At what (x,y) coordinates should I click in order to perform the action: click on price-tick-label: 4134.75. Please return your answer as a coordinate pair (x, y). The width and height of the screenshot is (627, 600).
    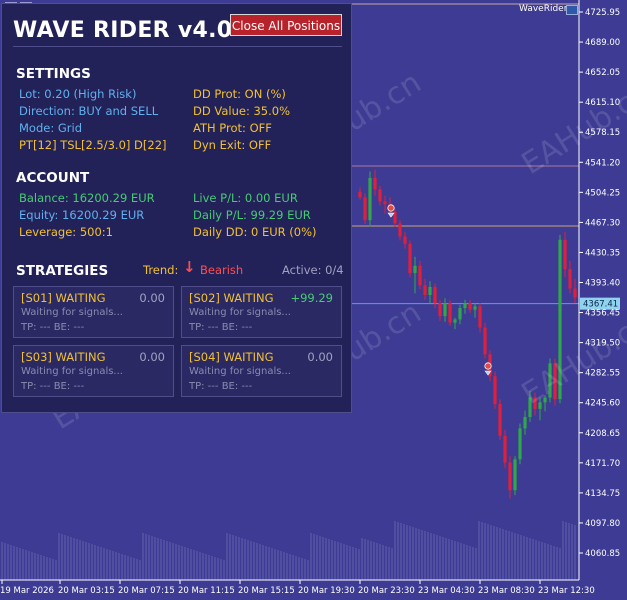
    Looking at the image, I should click on (602, 494).